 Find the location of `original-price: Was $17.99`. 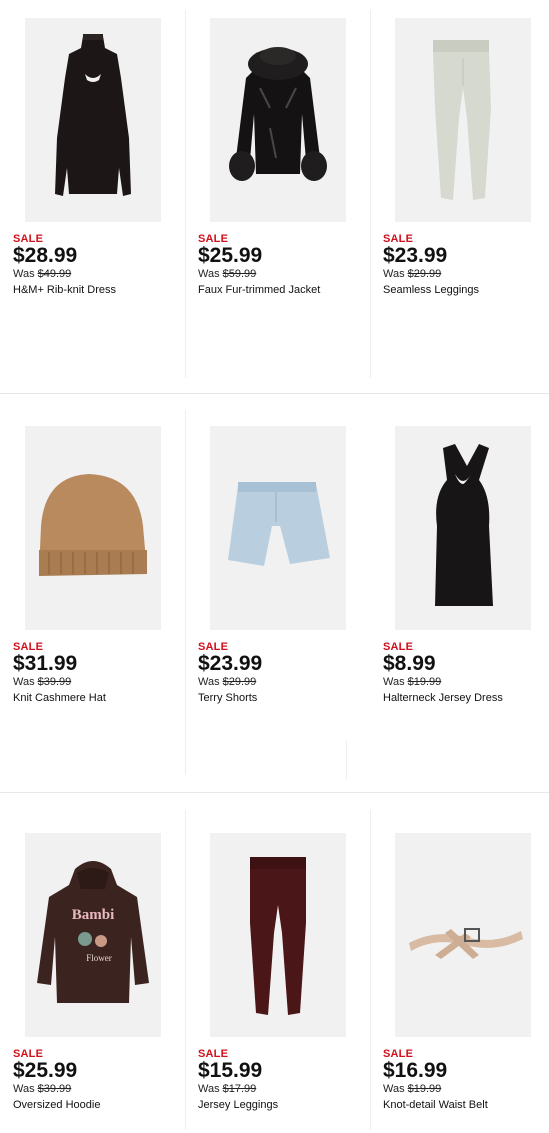

original-price: Was $17.99 is located at coordinates (227, 1089).